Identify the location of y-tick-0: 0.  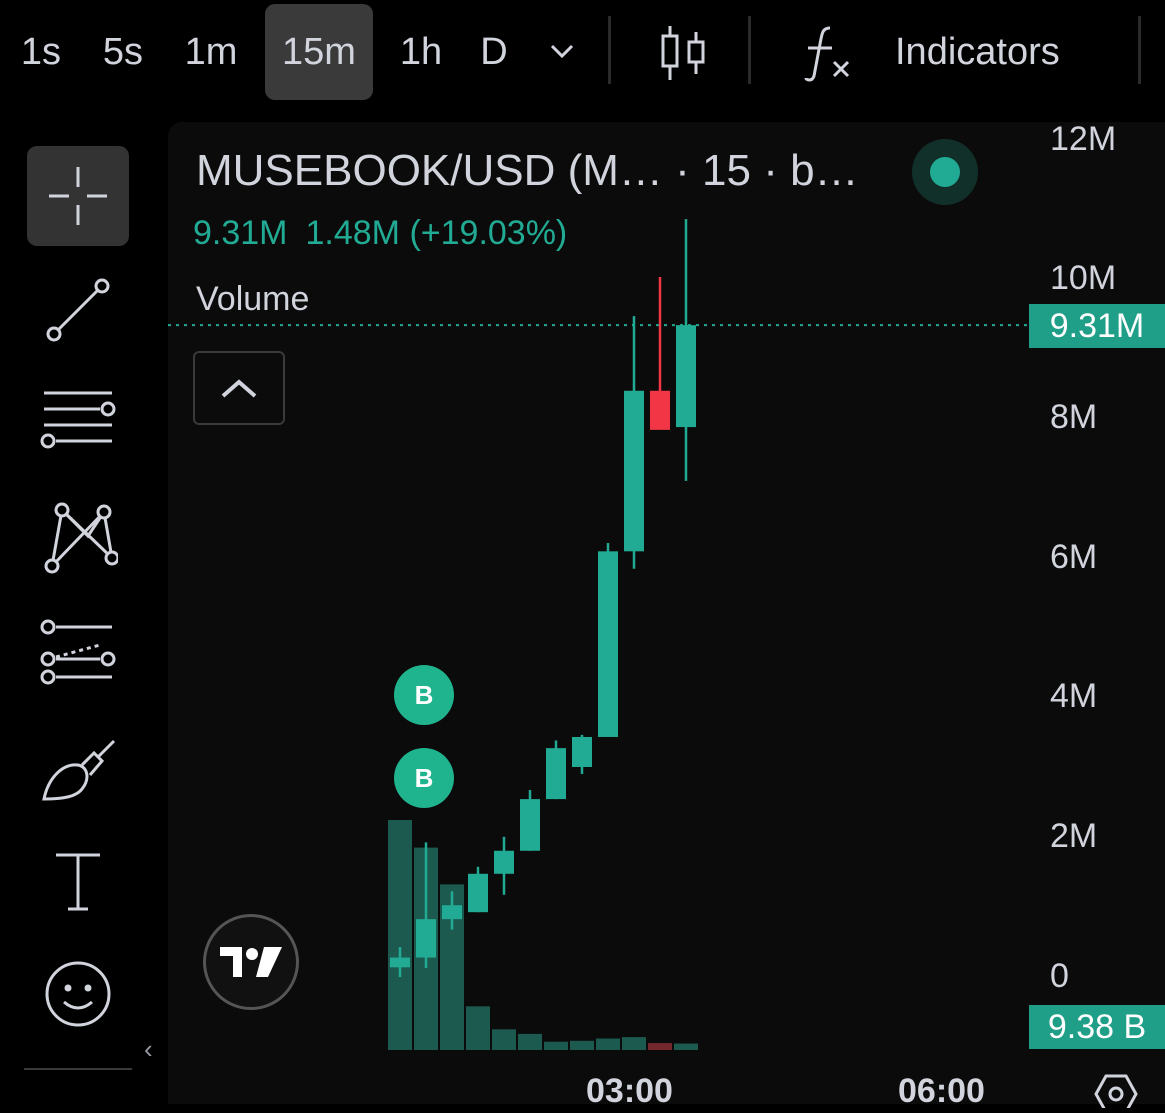
(1059, 976).